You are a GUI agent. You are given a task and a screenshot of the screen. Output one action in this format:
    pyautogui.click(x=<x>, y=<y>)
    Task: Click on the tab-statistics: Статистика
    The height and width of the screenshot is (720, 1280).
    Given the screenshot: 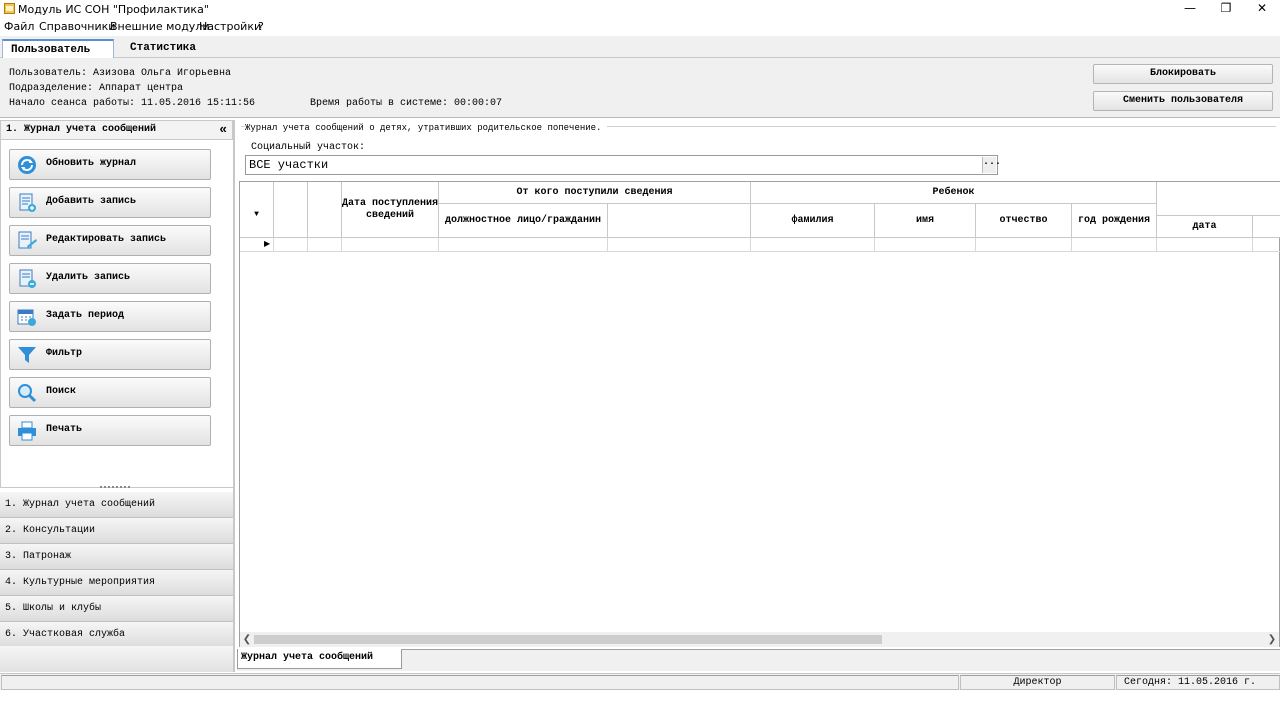 What is the action you would take?
    pyautogui.click(x=163, y=48)
    